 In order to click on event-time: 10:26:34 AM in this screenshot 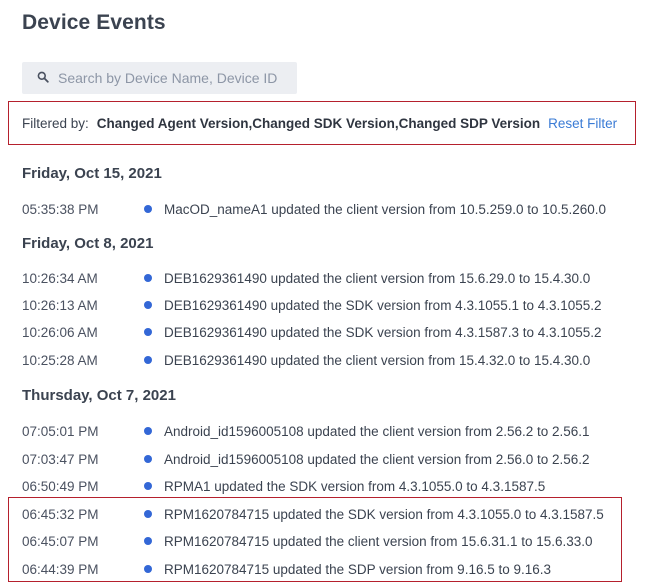, I will do `click(60, 278)`.